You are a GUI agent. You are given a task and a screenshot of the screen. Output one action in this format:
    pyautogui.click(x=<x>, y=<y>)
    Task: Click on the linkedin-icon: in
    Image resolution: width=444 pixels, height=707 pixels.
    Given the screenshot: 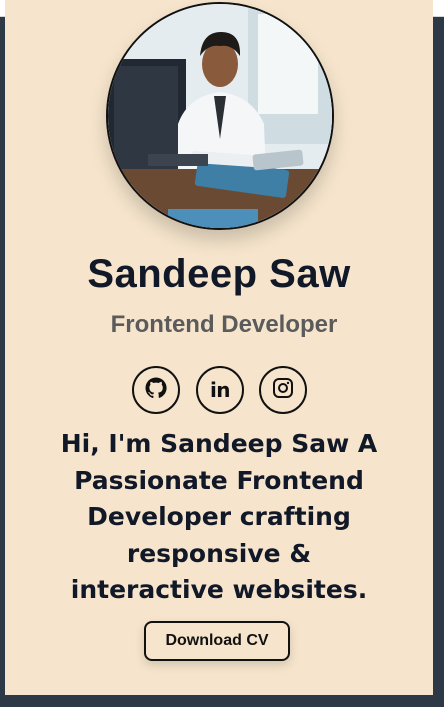 What is the action you would take?
    pyautogui.click(x=220, y=390)
    